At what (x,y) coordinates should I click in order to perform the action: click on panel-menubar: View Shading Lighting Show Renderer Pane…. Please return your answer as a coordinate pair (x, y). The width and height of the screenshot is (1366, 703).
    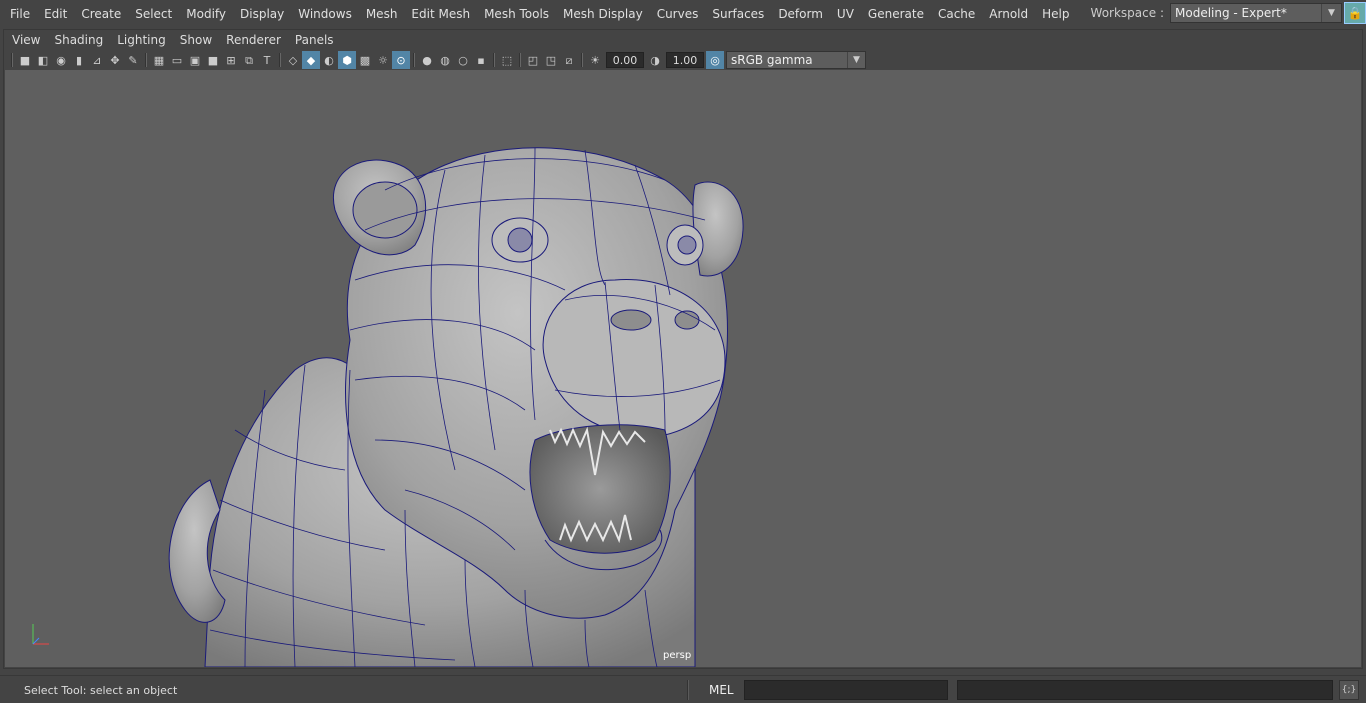
    Looking at the image, I should click on (172, 40).